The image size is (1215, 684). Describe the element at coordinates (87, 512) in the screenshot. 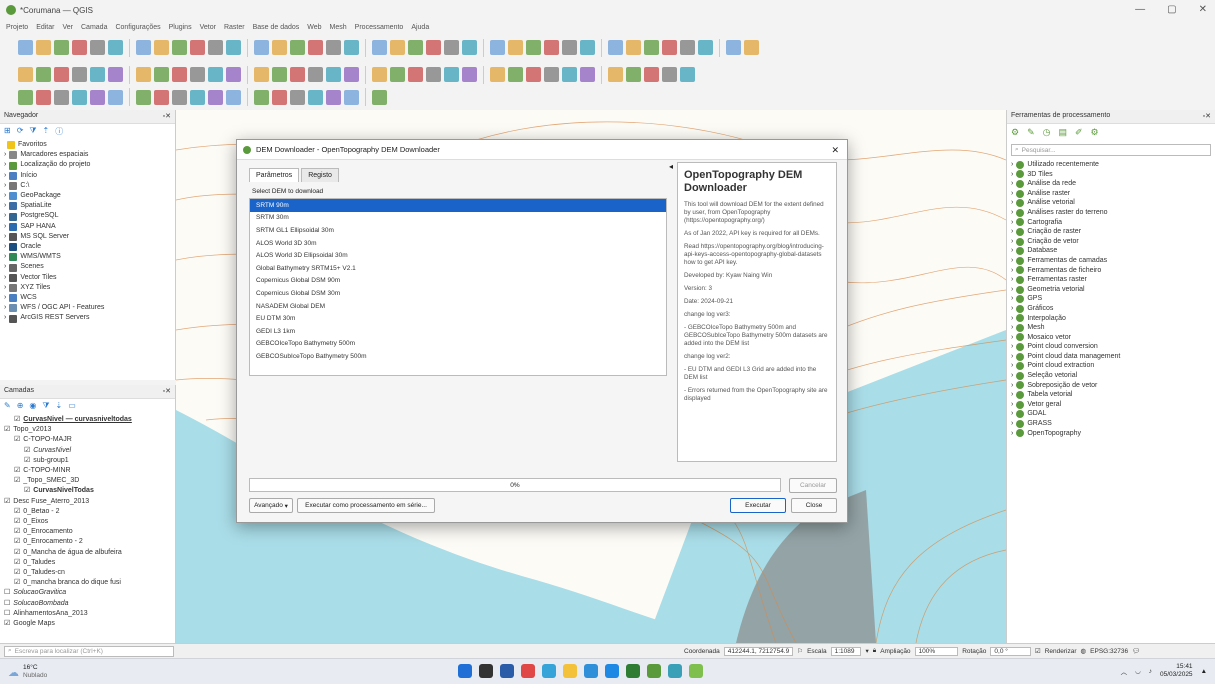

I see `layer-item: ☑ 0_Betao - 2` at that location.